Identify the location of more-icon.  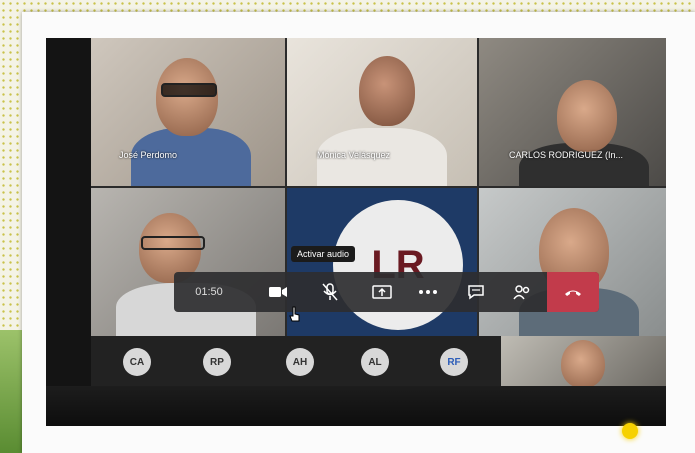
(428, 292).